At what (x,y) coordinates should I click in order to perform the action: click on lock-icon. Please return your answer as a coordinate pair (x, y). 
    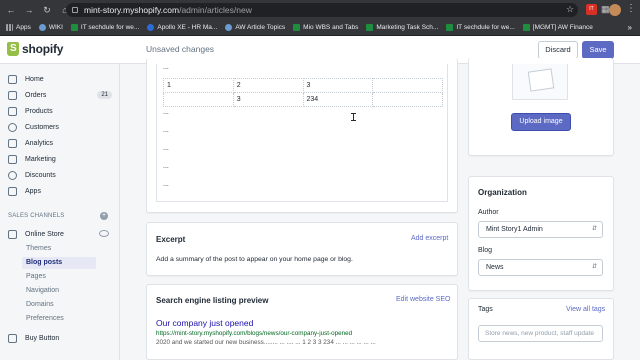
    Looking at the image, I should click on (75, 10).